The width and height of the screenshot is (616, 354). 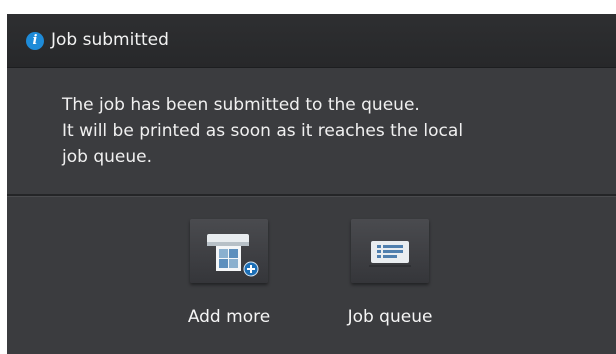 I want to click on dialog-divider, so click(x=311, y=195).